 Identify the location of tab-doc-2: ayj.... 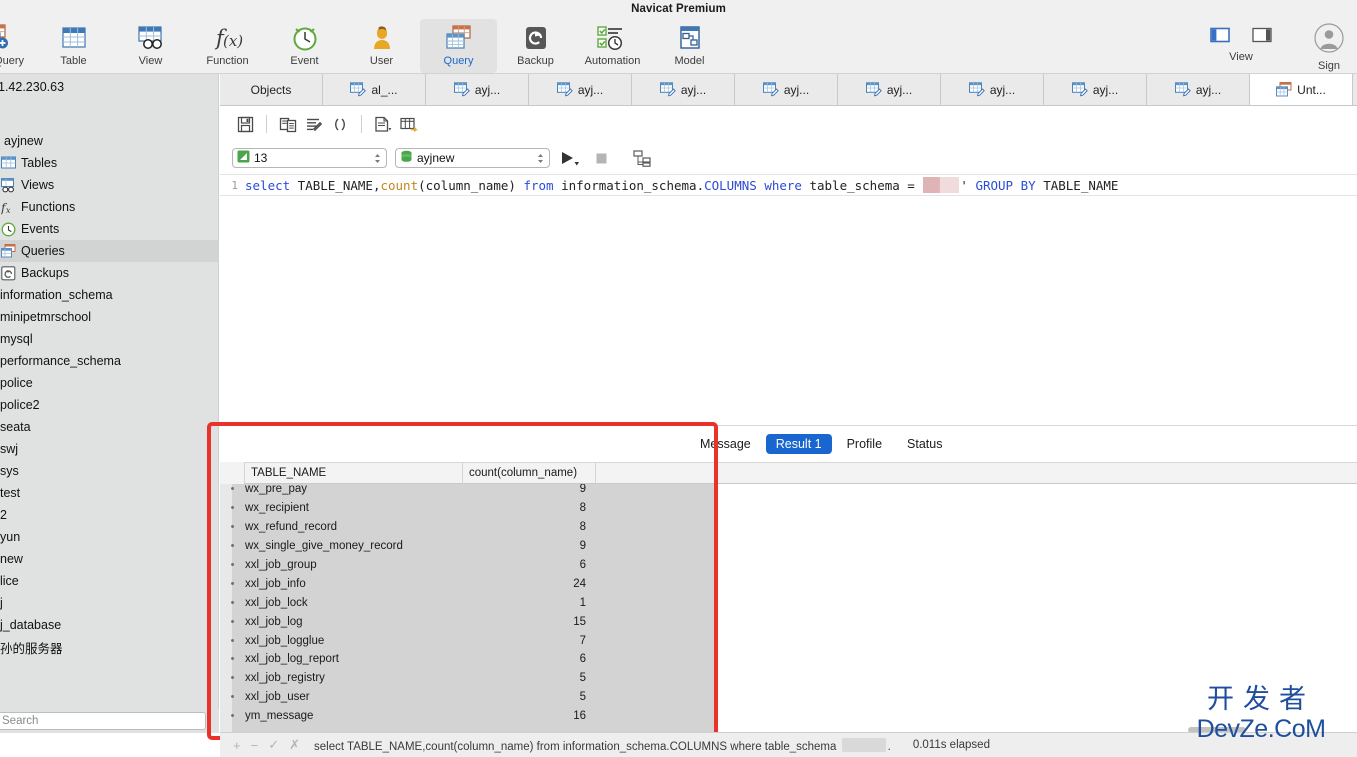
(477, 89).